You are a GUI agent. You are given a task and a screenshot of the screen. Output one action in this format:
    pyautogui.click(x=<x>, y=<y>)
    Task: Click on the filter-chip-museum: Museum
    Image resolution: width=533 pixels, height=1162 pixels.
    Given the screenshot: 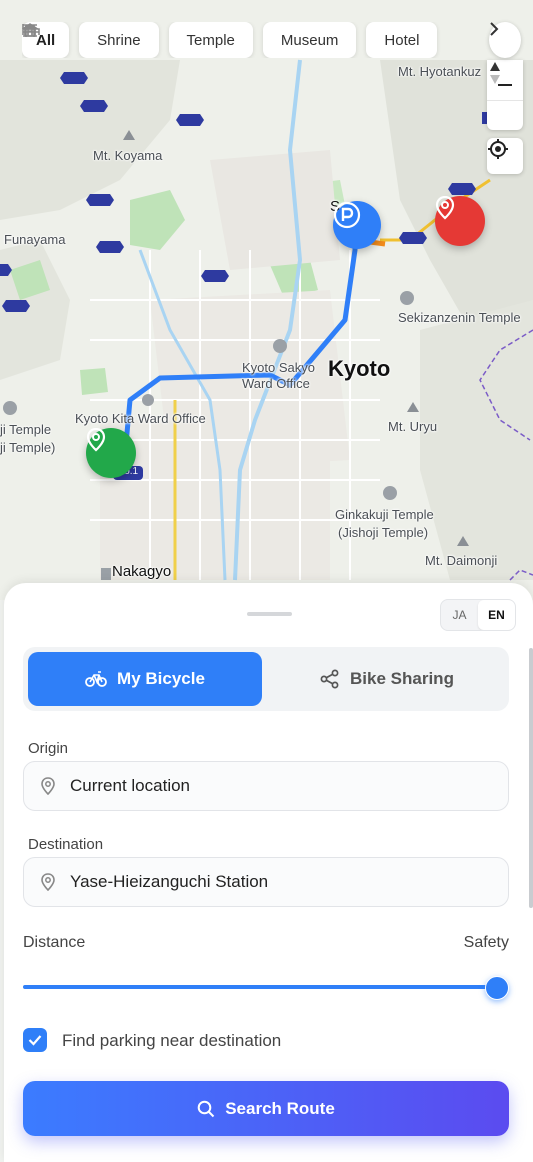 What is the action you would take?
    pyautogui.click(x=190, y=40)
    